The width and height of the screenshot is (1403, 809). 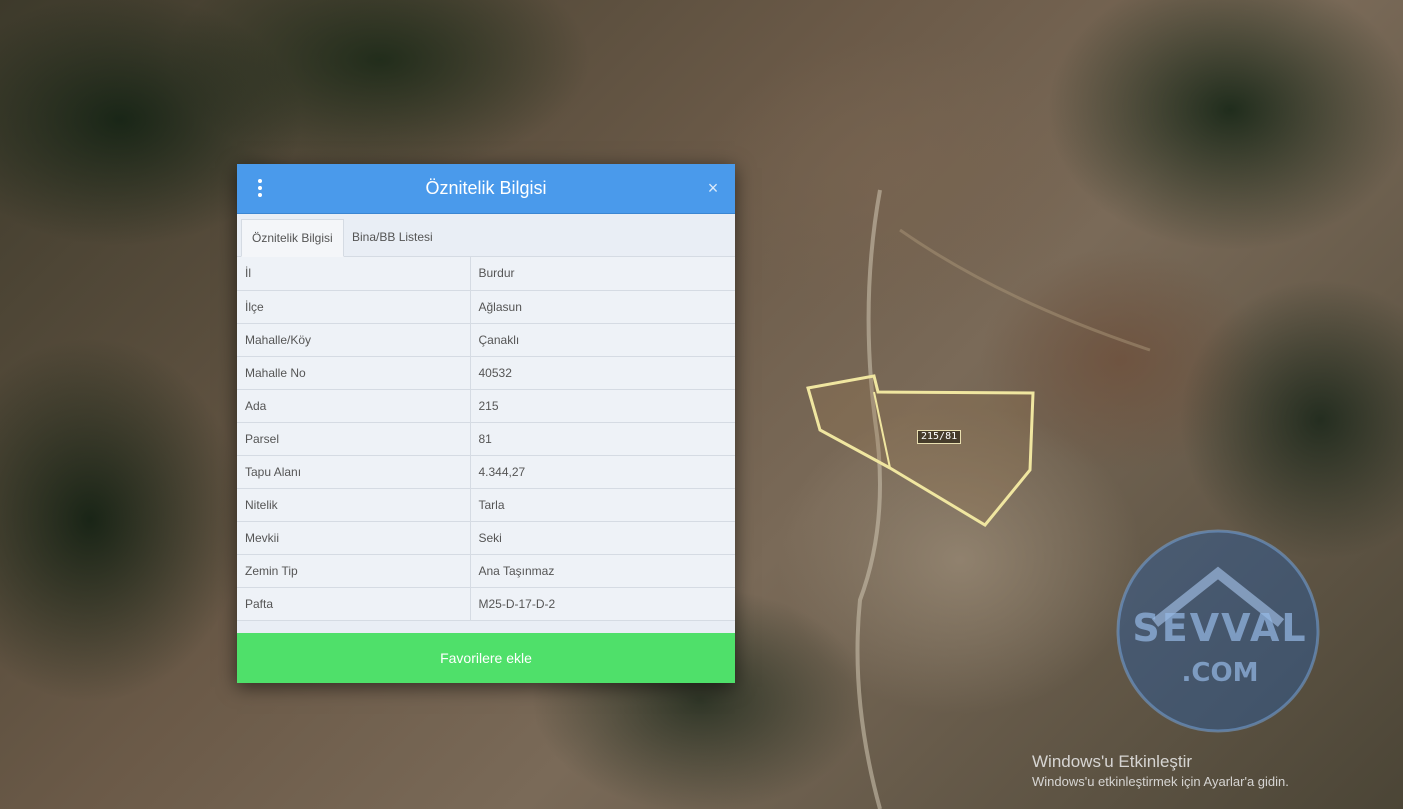 What do you see at coordinates (486, 658) in the screenshot?
I see `add-to-favorites-button: Favorilere ekle` at bounding box center [486, 658].